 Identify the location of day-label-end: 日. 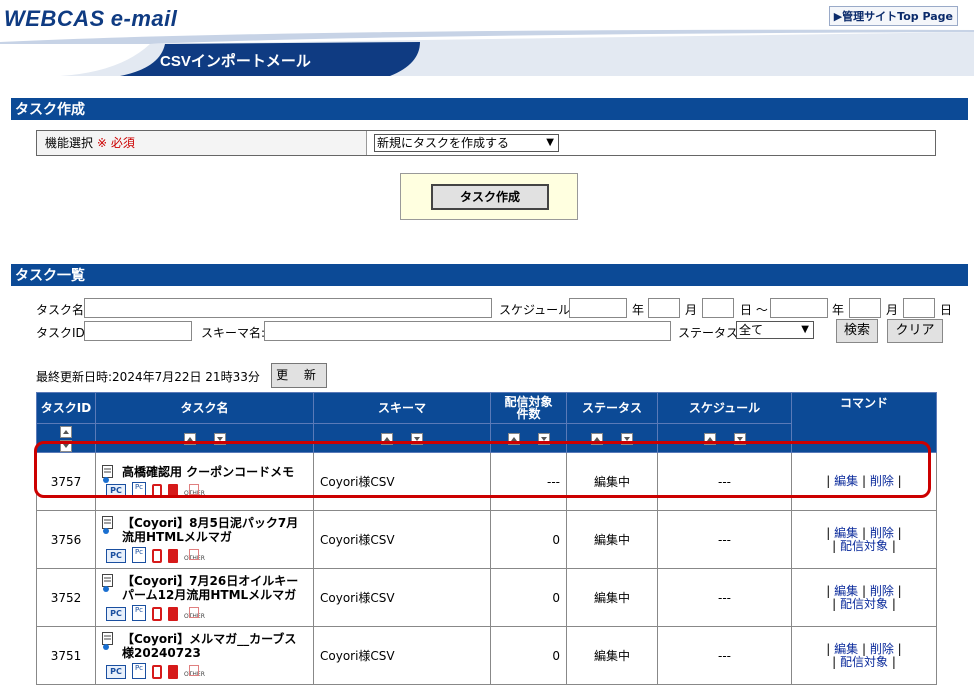
(946, 310).